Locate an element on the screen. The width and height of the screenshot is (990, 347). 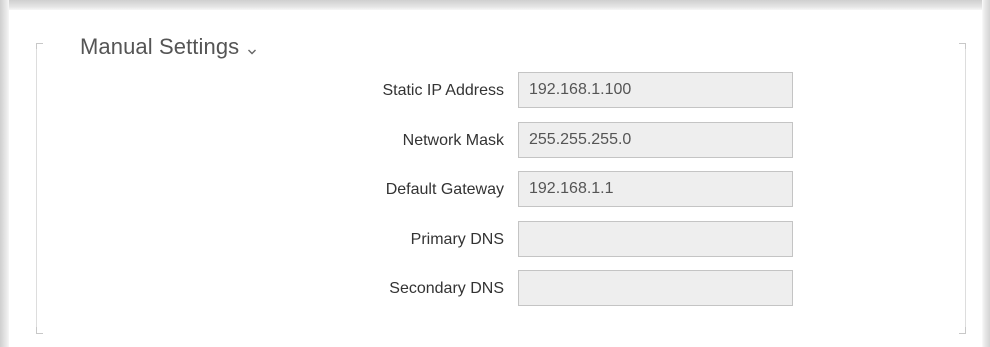
window-shadow-top is located at coordinates (495, 5).